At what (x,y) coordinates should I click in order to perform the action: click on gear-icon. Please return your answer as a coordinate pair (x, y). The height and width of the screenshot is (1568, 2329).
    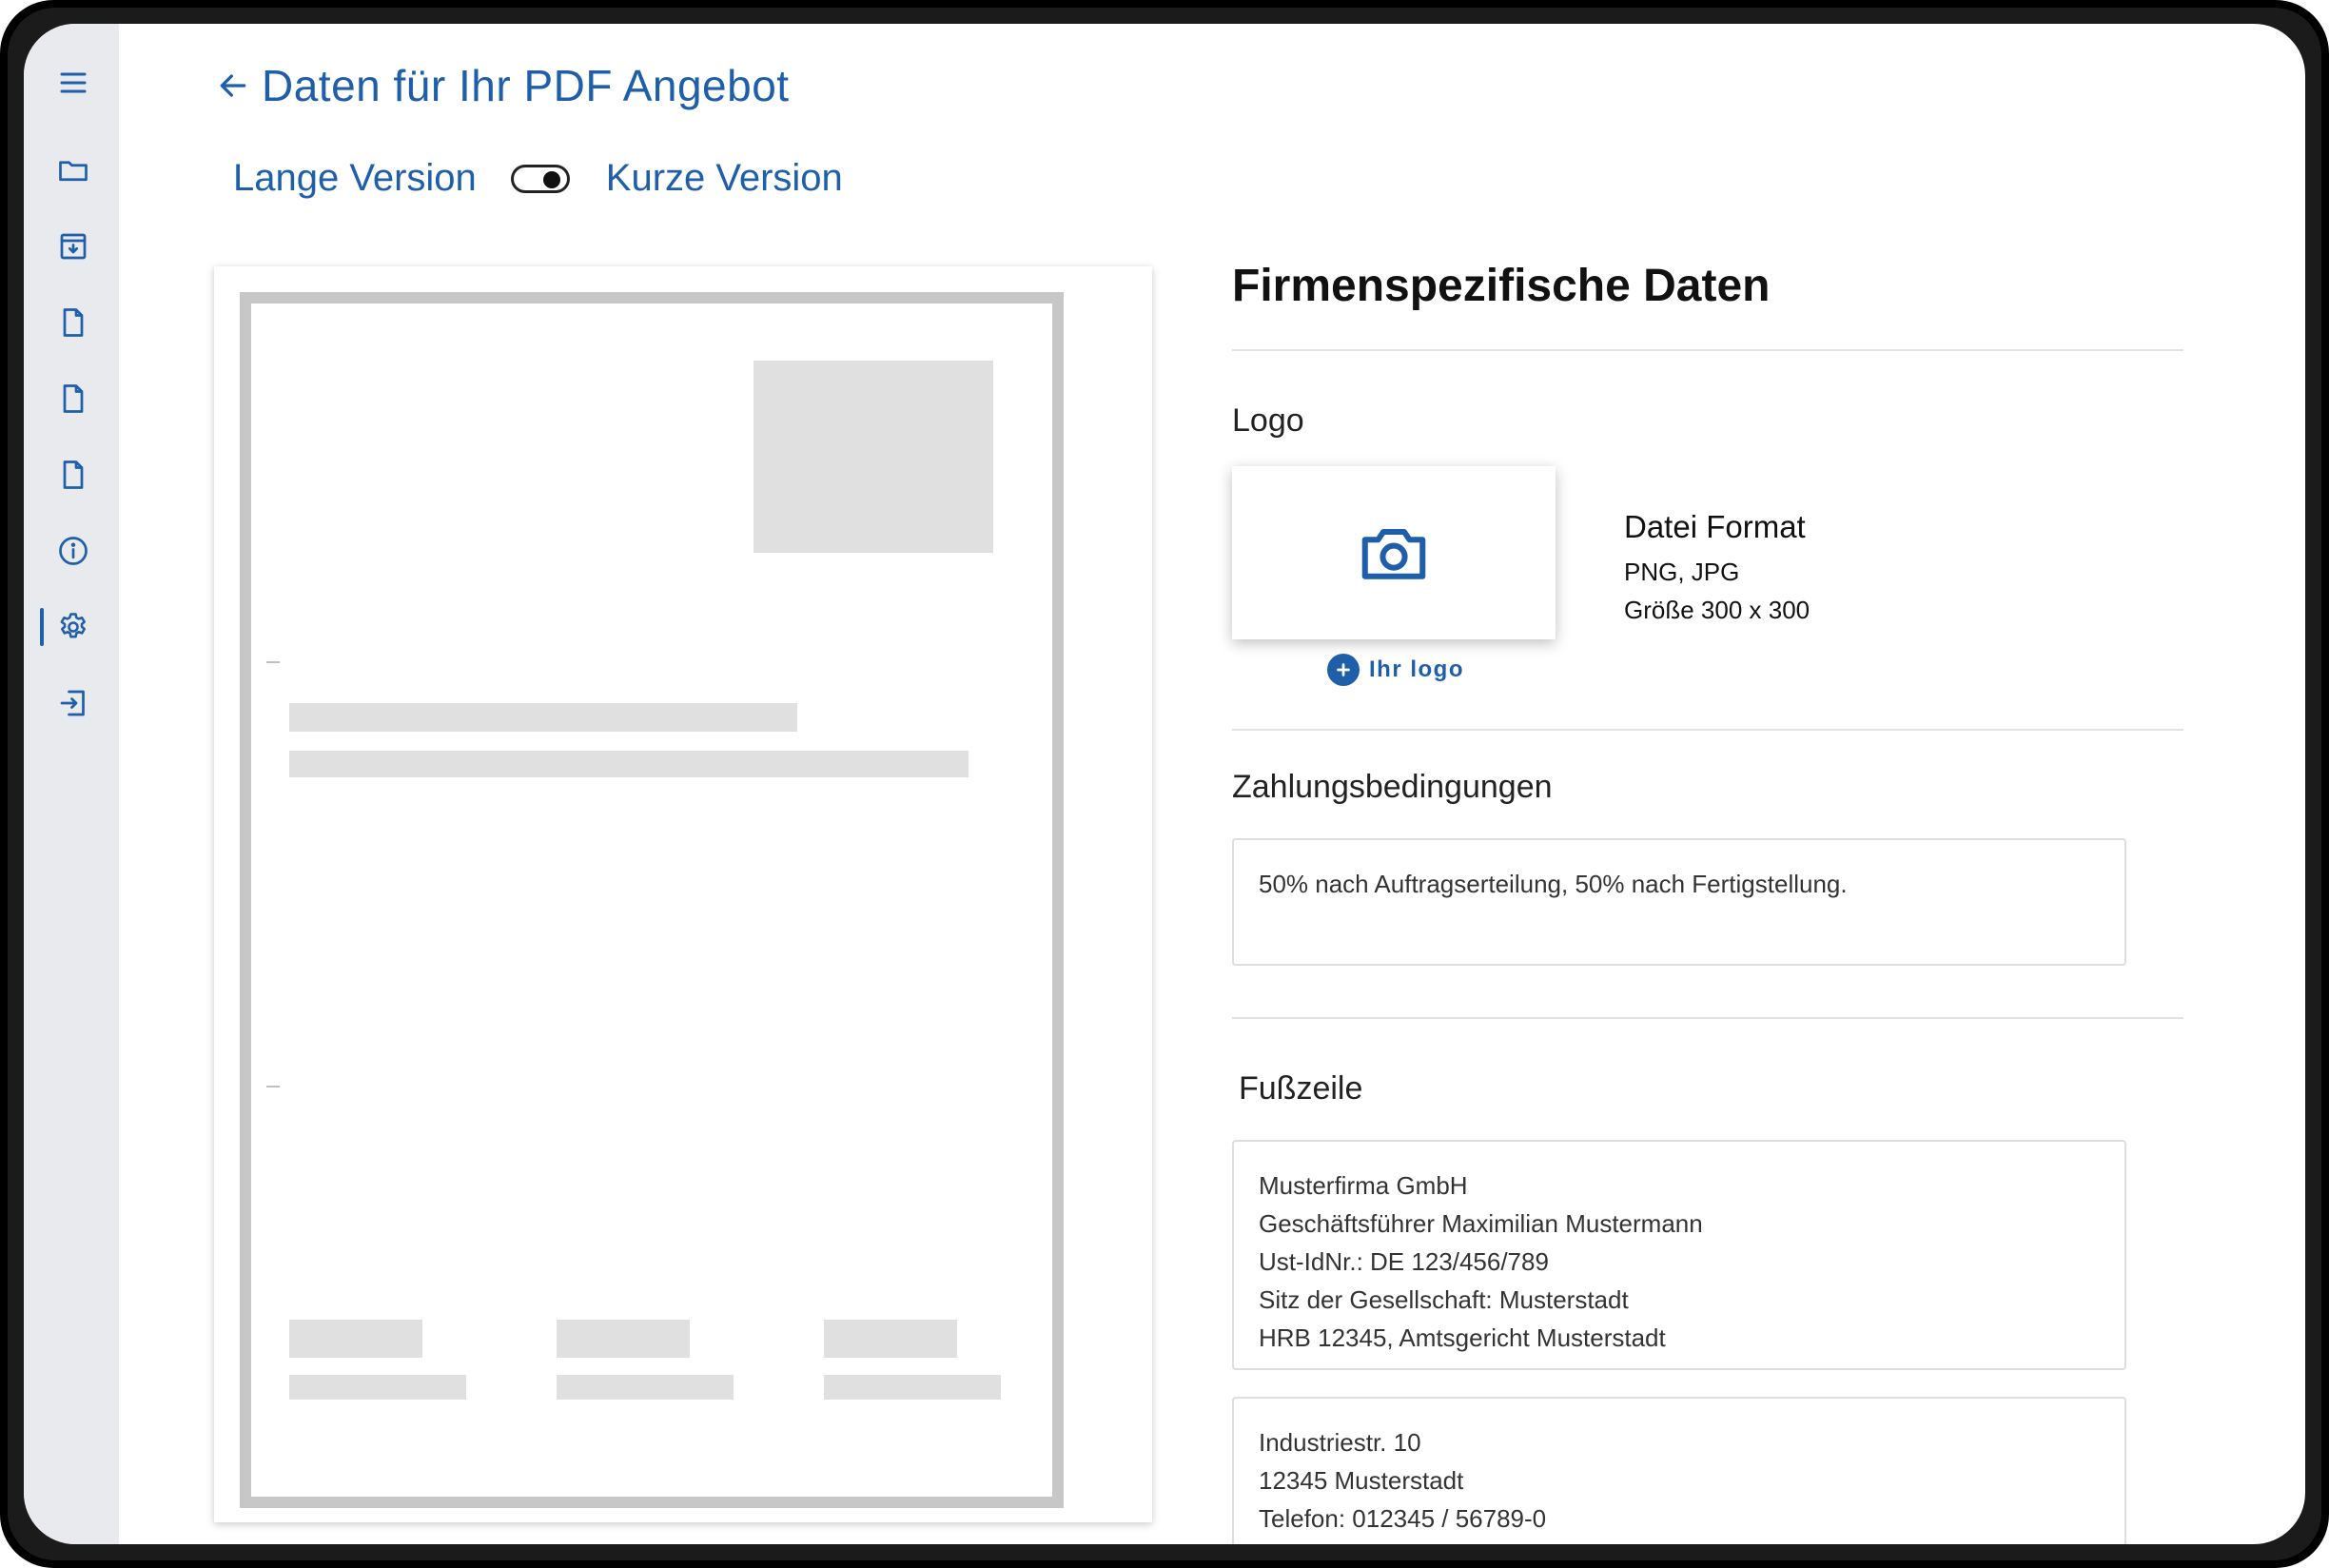
    Looking at the image, I should click on (73, 627).